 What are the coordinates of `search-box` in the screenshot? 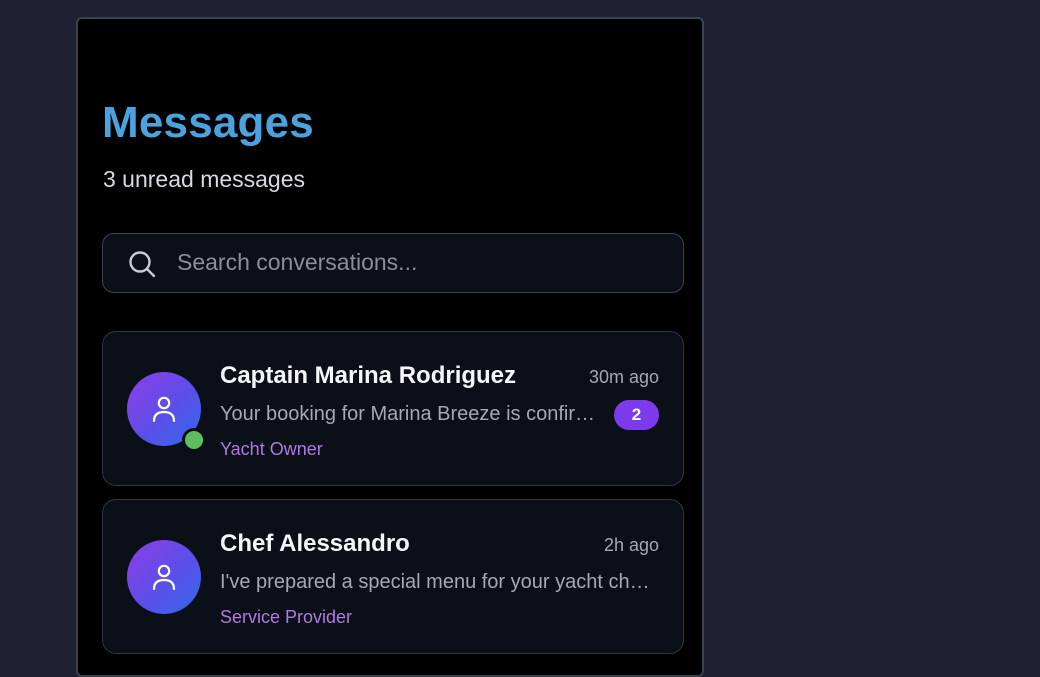 It's located at (393, 263).